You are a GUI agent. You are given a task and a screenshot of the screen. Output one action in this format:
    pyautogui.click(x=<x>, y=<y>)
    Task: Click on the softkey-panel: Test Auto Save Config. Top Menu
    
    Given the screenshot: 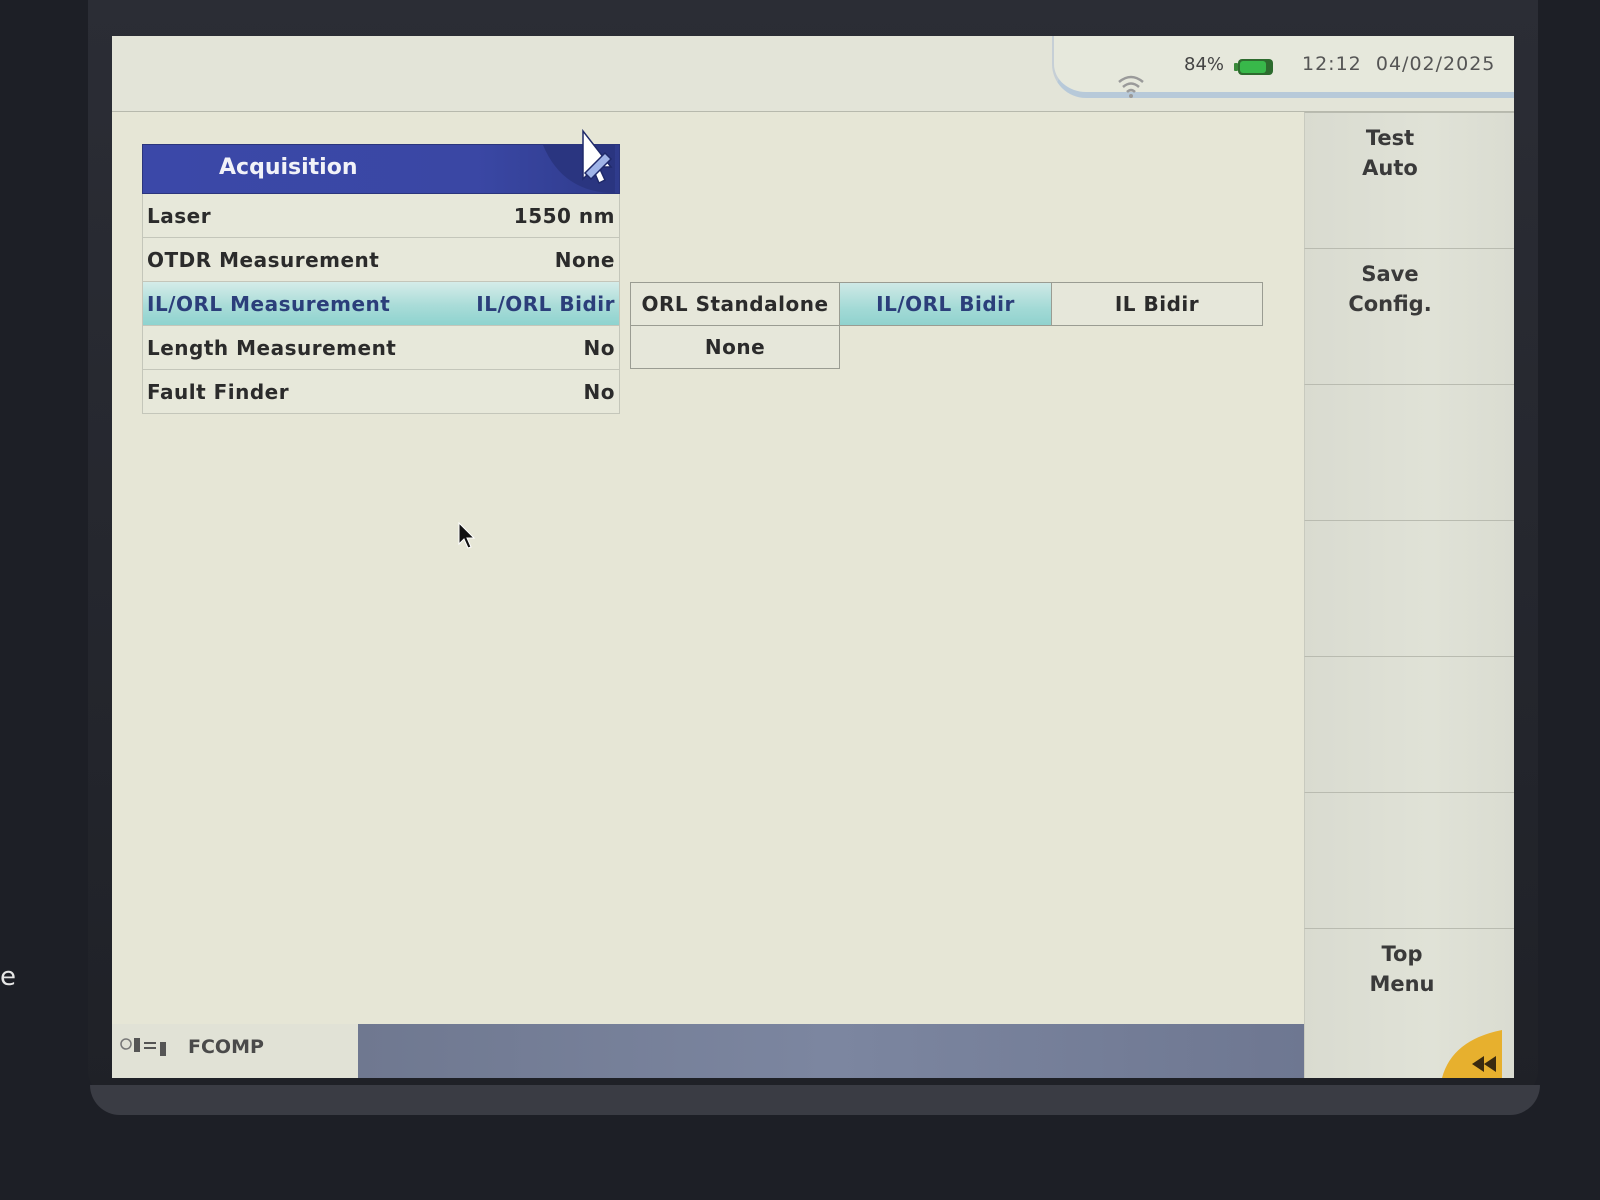 What is the action you would take?
    pyautogui.click(x=1409, y=595)
    